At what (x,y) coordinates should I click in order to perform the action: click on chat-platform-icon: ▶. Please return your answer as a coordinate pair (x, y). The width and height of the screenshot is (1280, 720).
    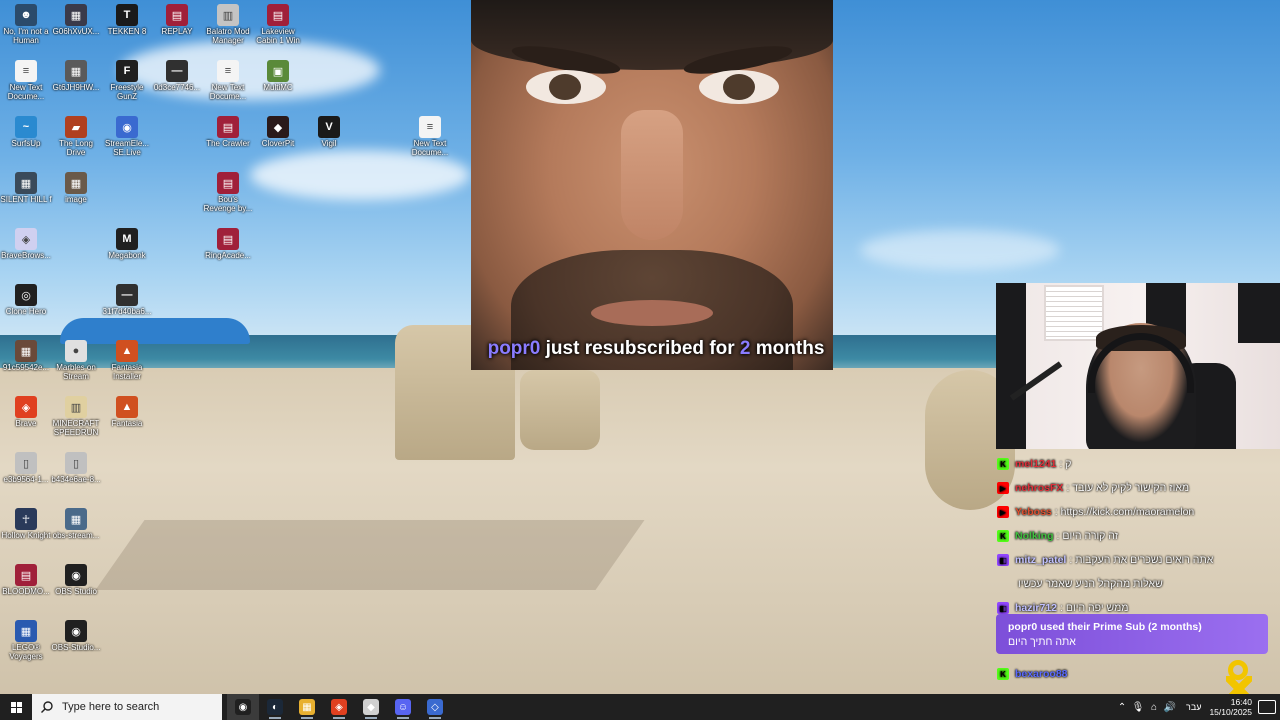
    Looking at the image, I should click on (1003, 488).